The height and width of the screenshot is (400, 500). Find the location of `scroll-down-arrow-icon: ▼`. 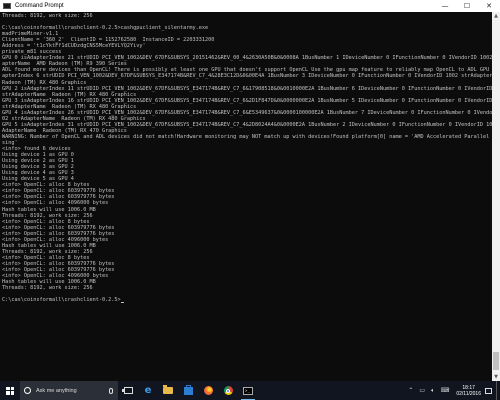

scroll-down-arrow-icon: ▼ is located at coordinates (496, 377).